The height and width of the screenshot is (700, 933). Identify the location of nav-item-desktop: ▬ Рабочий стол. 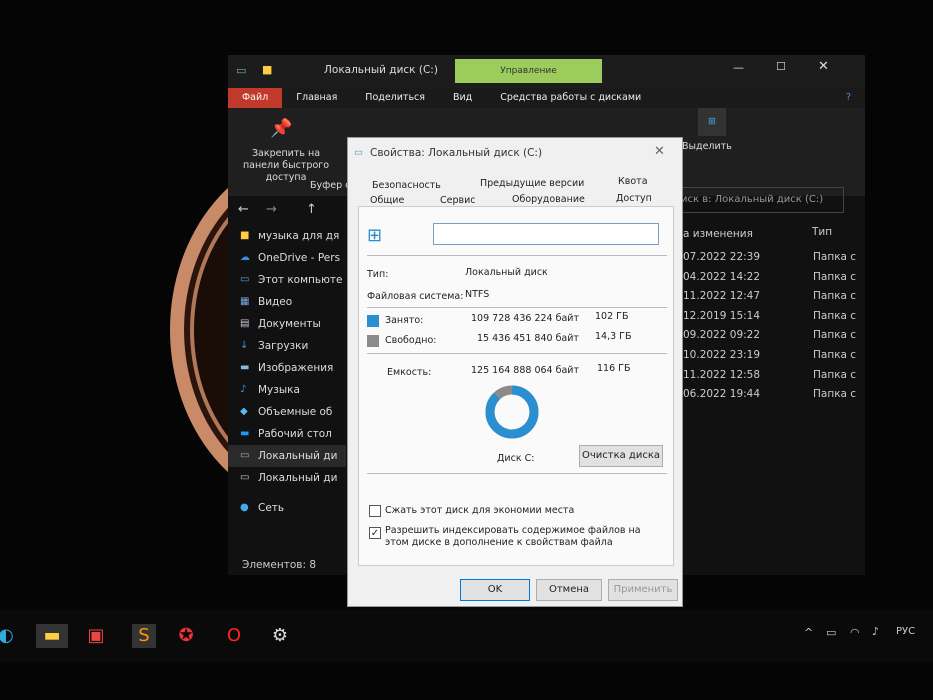
(287, 434).